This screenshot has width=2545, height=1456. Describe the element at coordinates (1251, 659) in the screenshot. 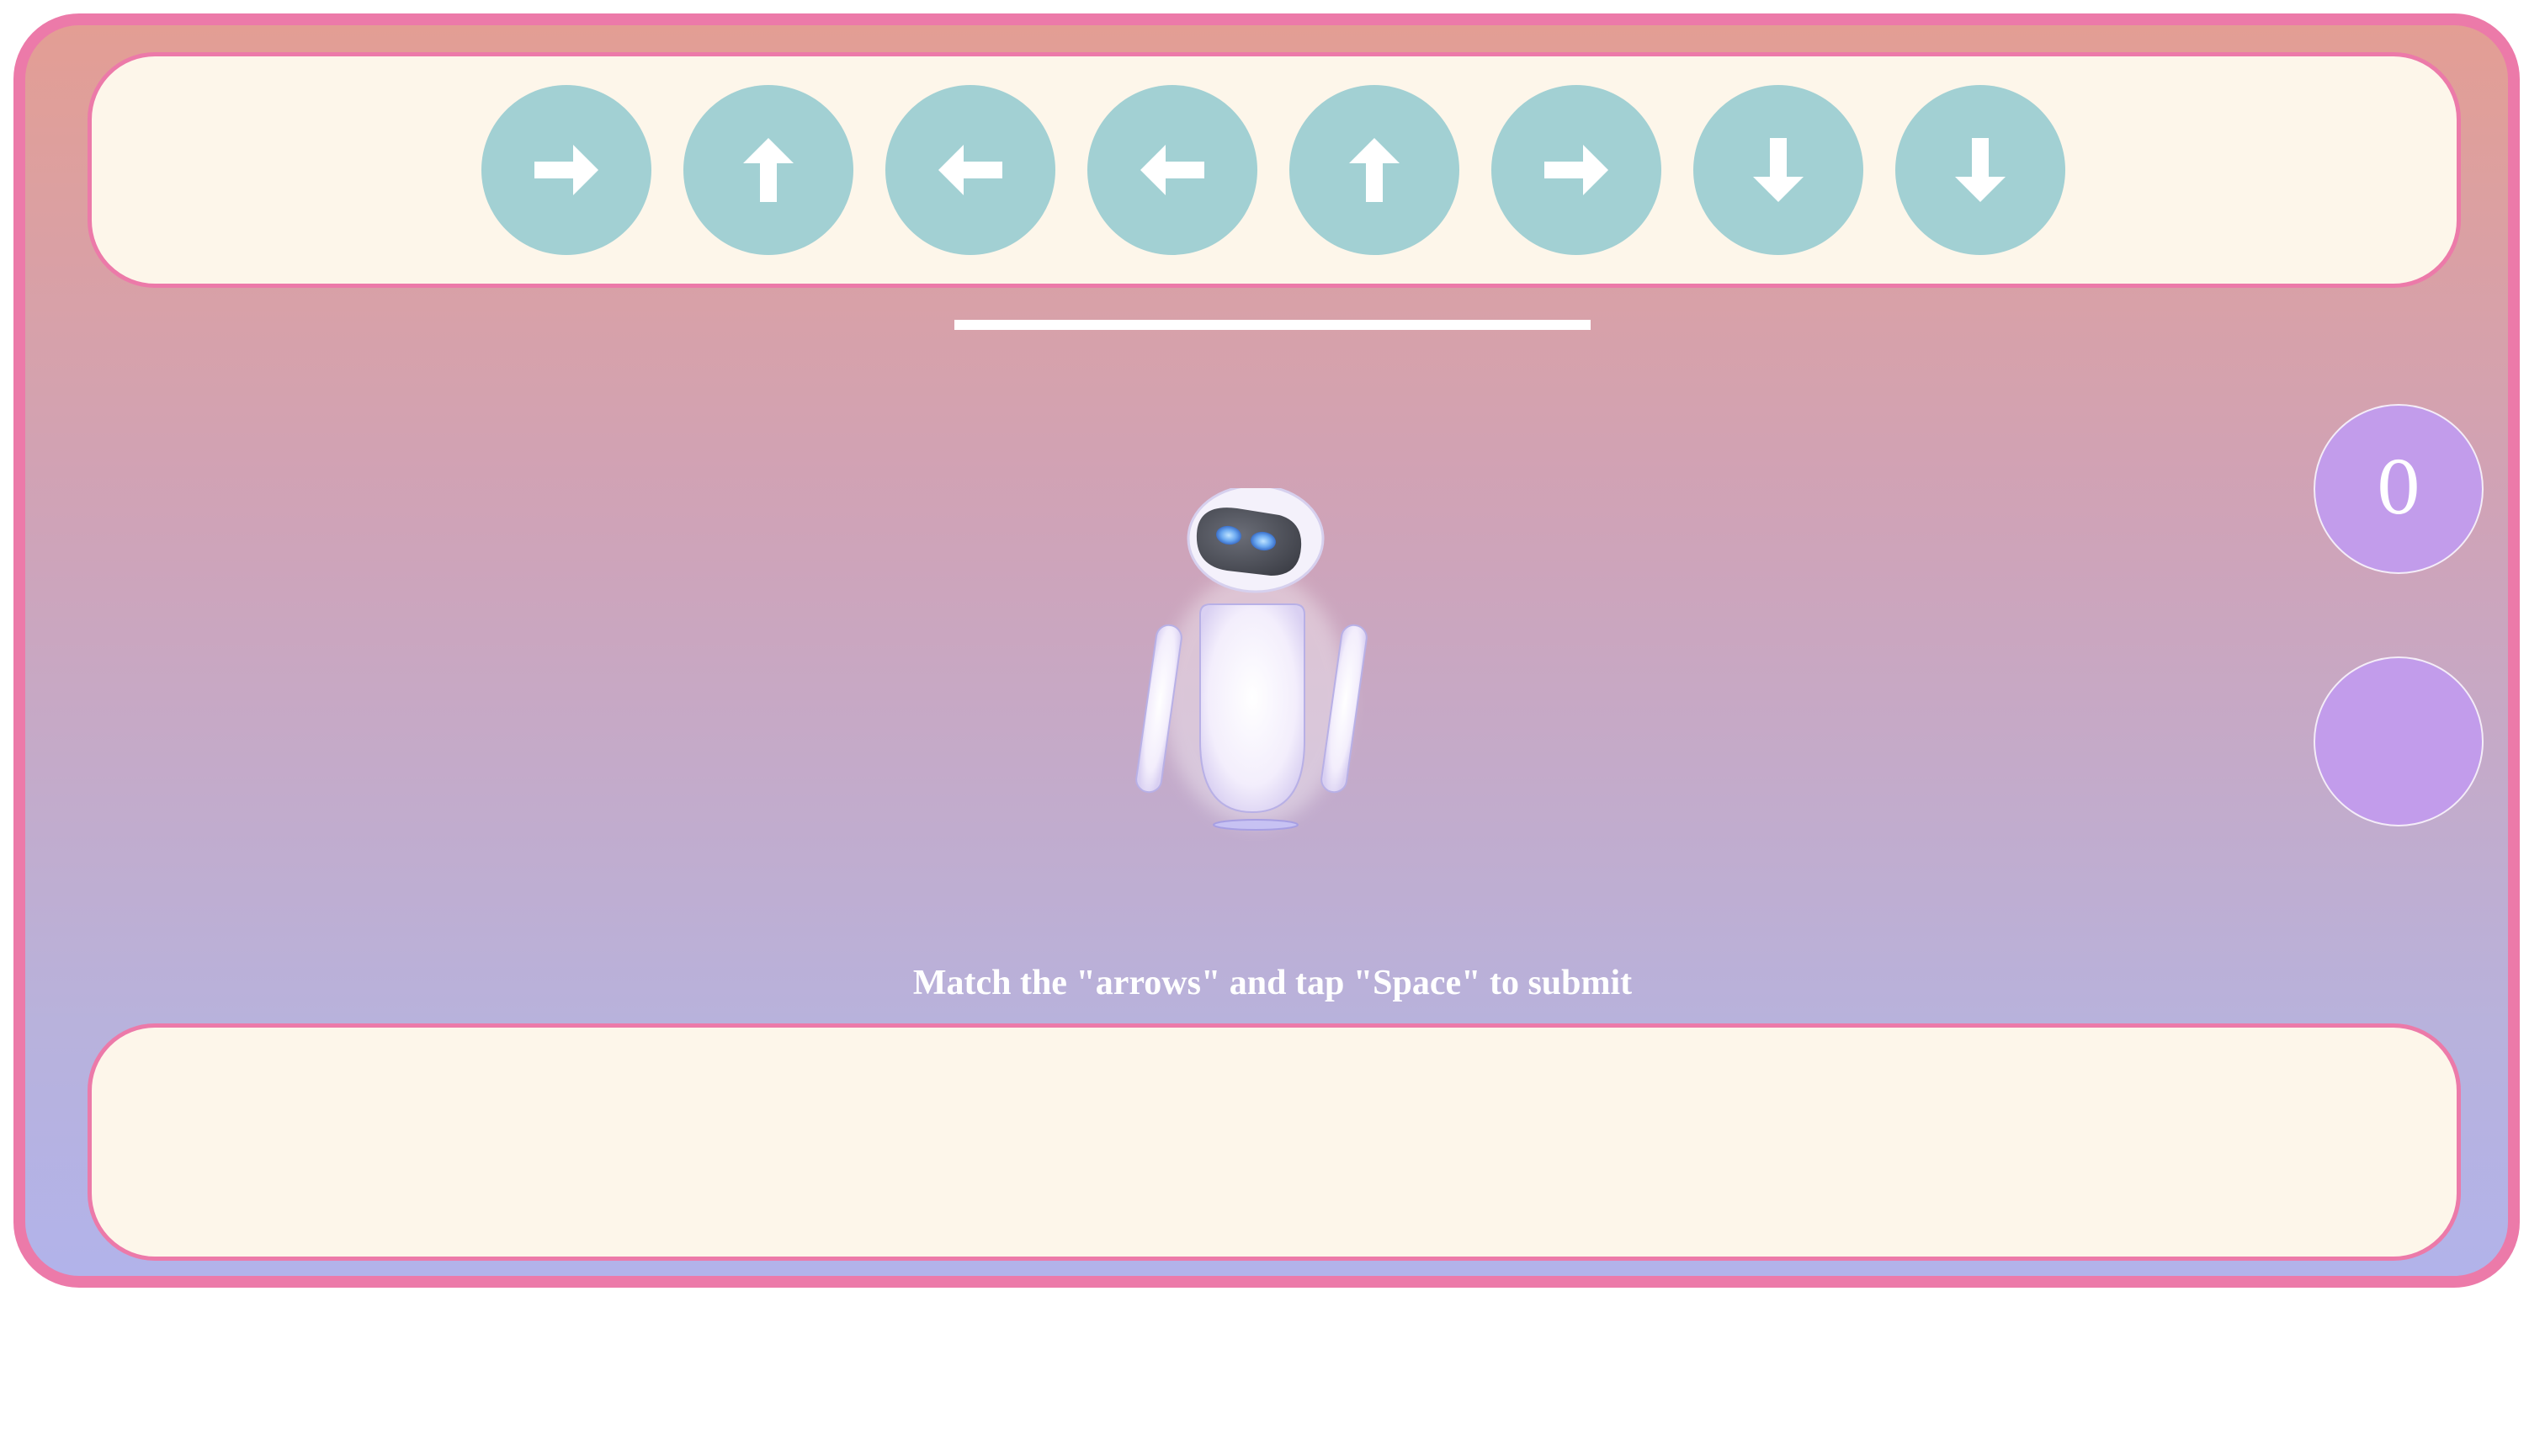

I see `robot-character` at that location.